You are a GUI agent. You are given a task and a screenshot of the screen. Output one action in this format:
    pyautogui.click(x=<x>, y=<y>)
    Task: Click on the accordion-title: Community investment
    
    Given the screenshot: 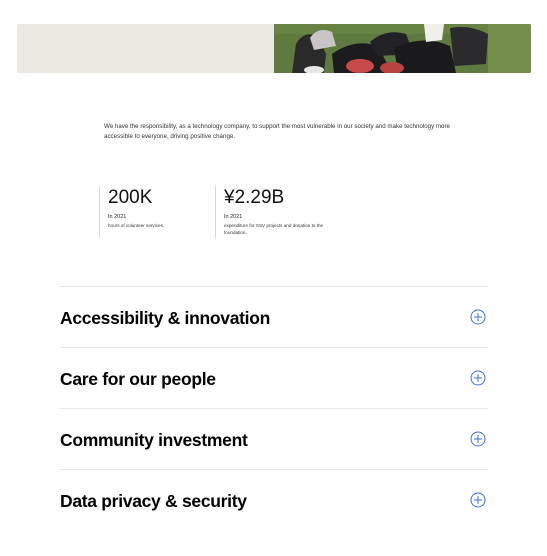 What is the action you would take?
    pyautogui.click(x=154, y=440)
    